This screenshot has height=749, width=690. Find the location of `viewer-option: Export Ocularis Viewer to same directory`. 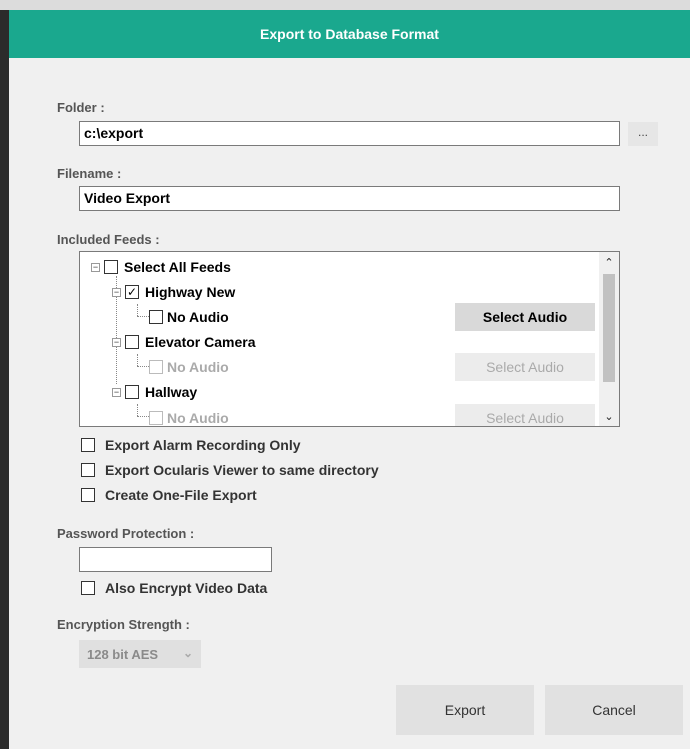

viewer-option: Export Ocularis Viewer to same directory is located at coordinates (230, 470).